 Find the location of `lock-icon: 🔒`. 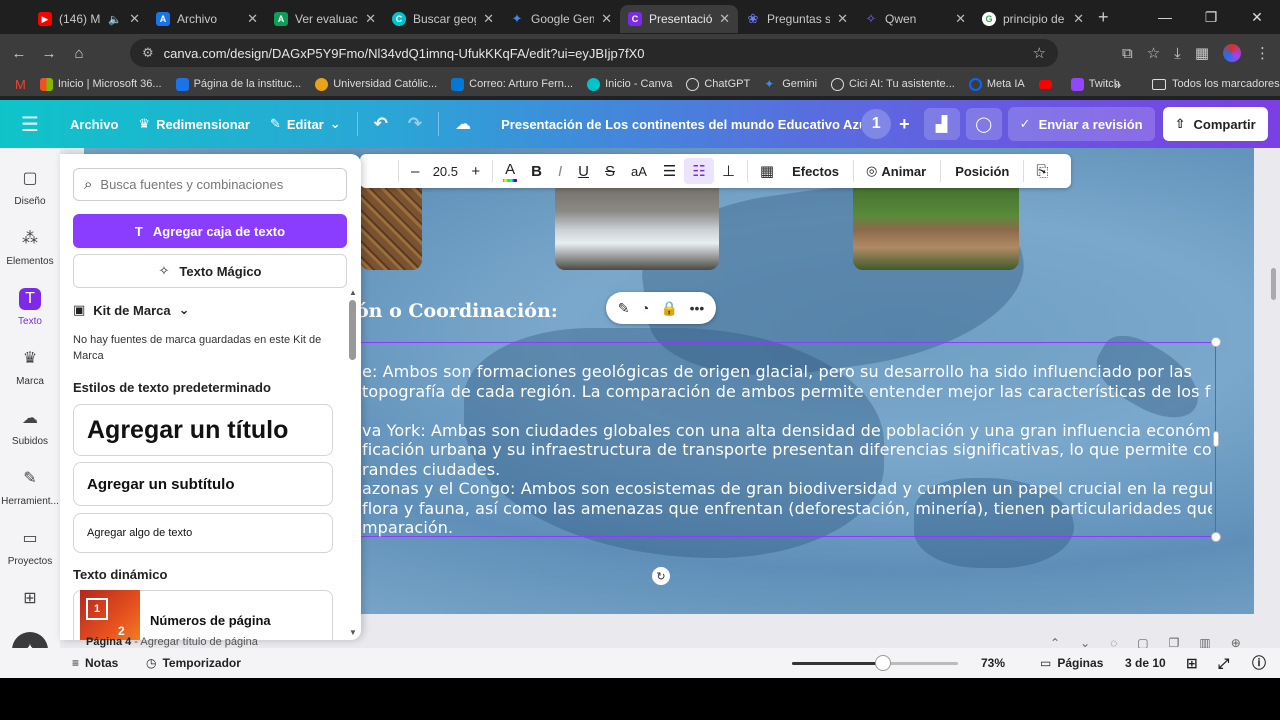

lock-icon: 🔒 is located at coordinates (669, 308).